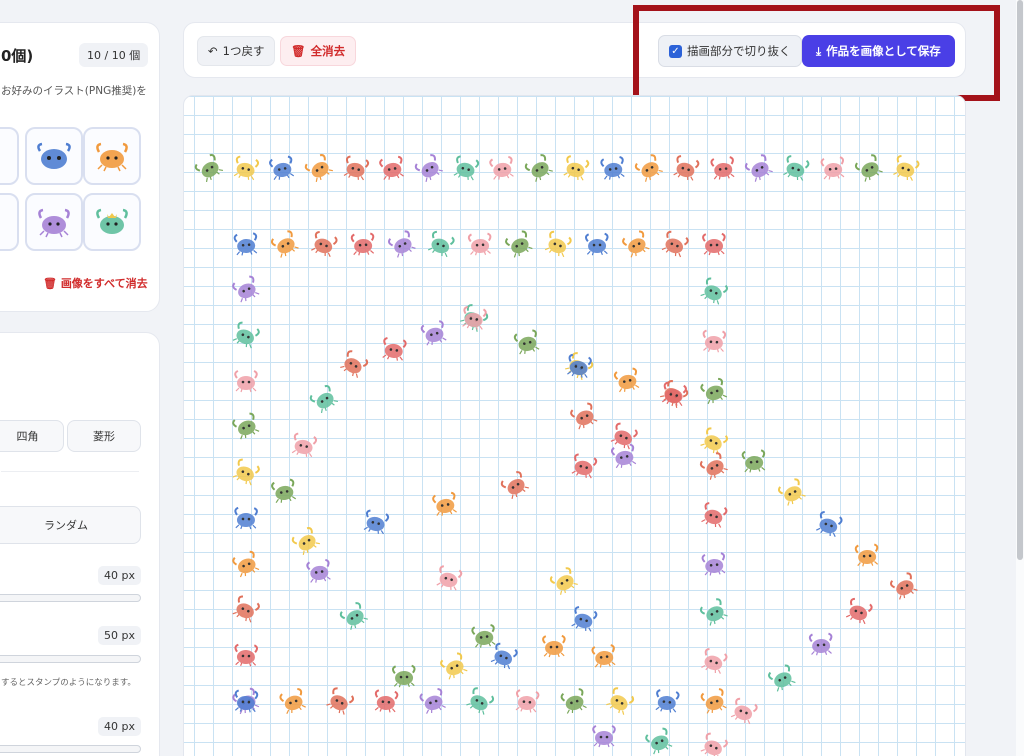 The width and height of the screenshot is (1024, 756). Describe the element at coordinates (27, 436) in the screenshot. I see `shape-square-label: 四角` at that location.